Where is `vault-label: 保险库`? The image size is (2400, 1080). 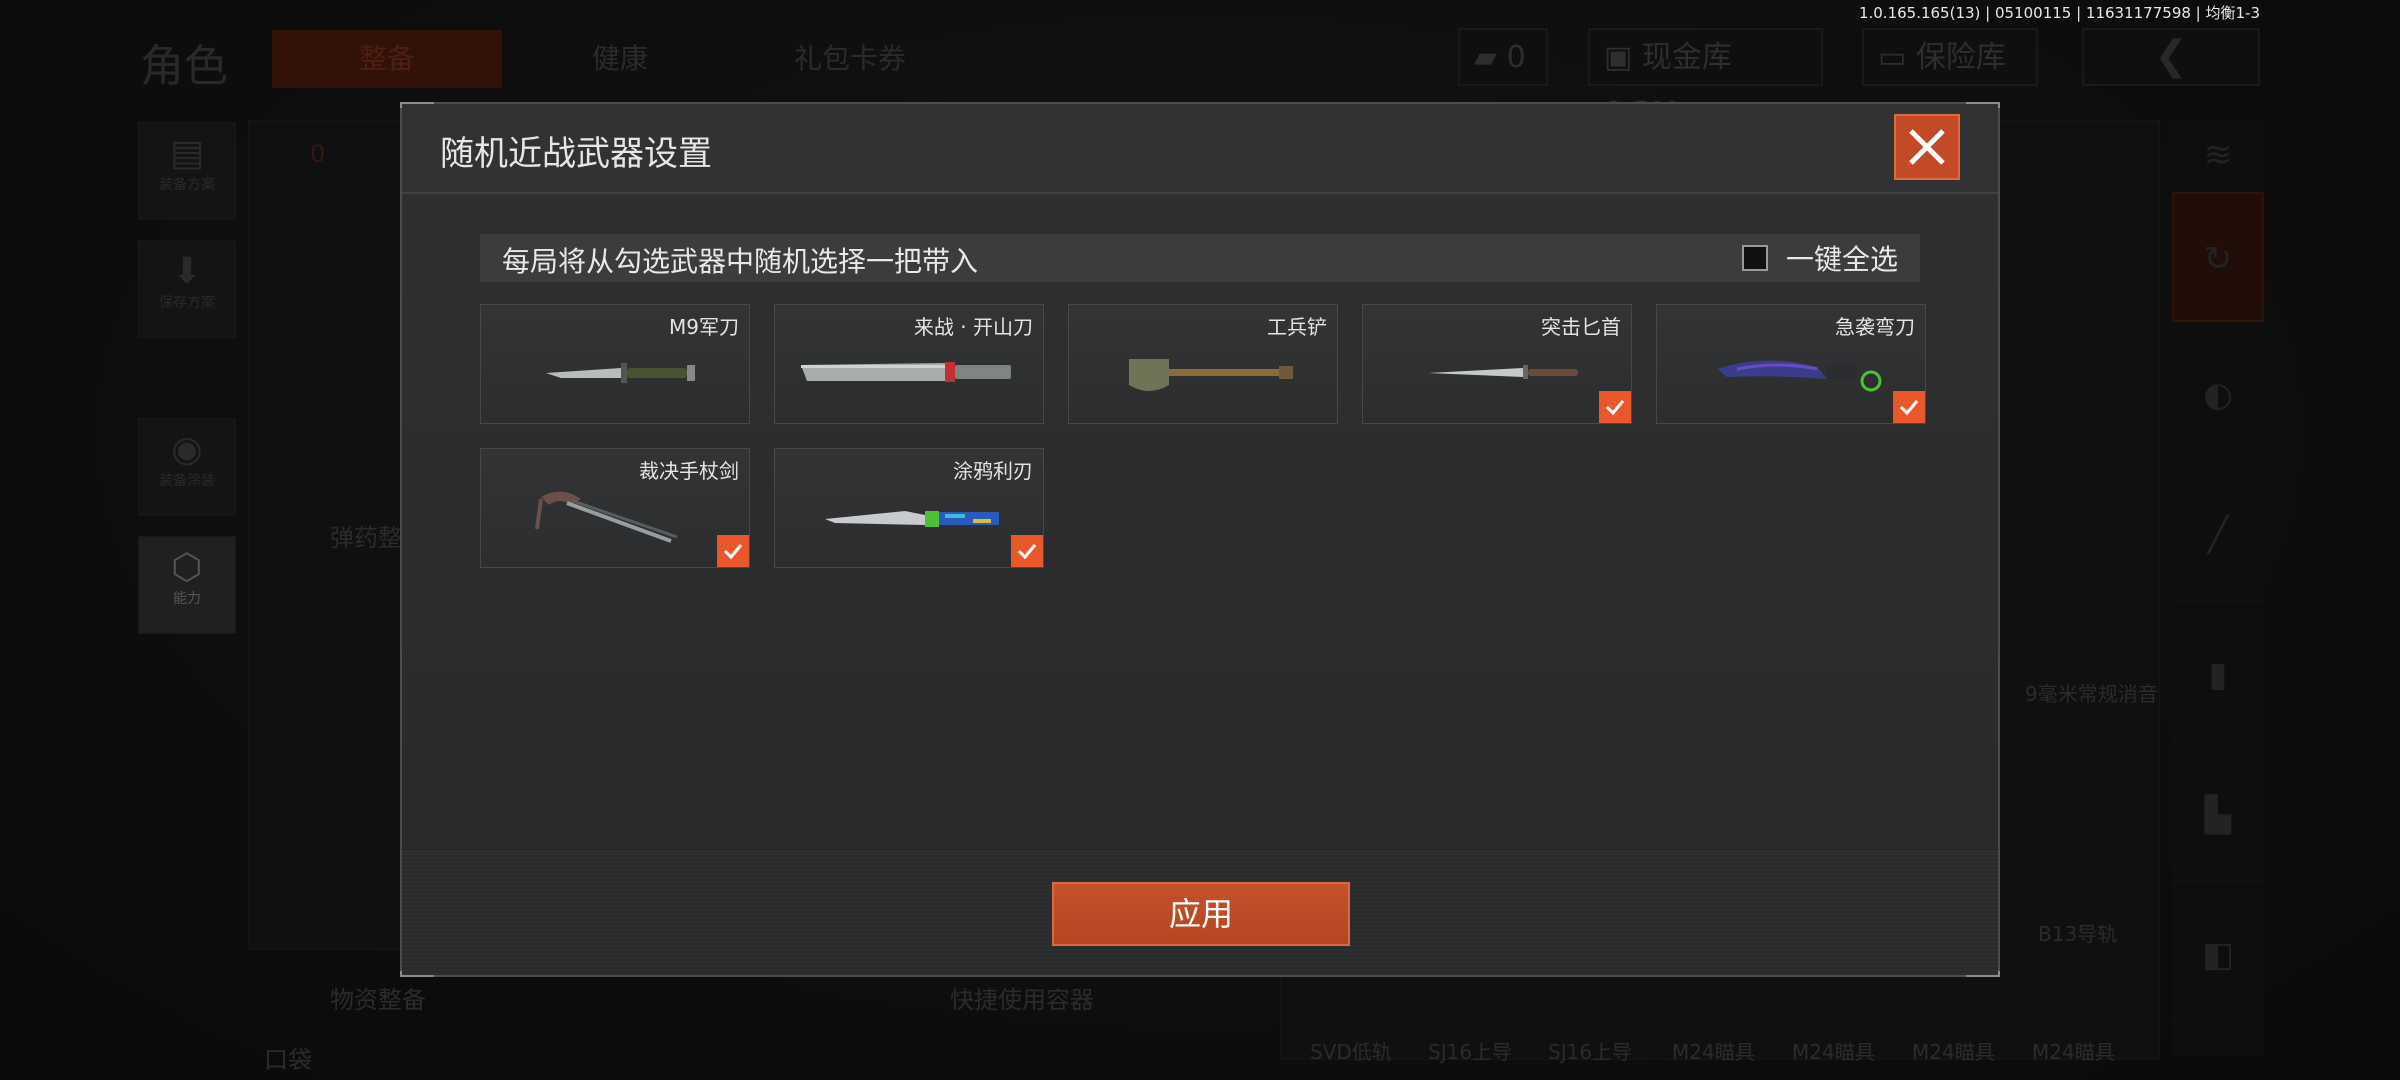 vault-label: 保险库 is located at coordinates (1960, 57).